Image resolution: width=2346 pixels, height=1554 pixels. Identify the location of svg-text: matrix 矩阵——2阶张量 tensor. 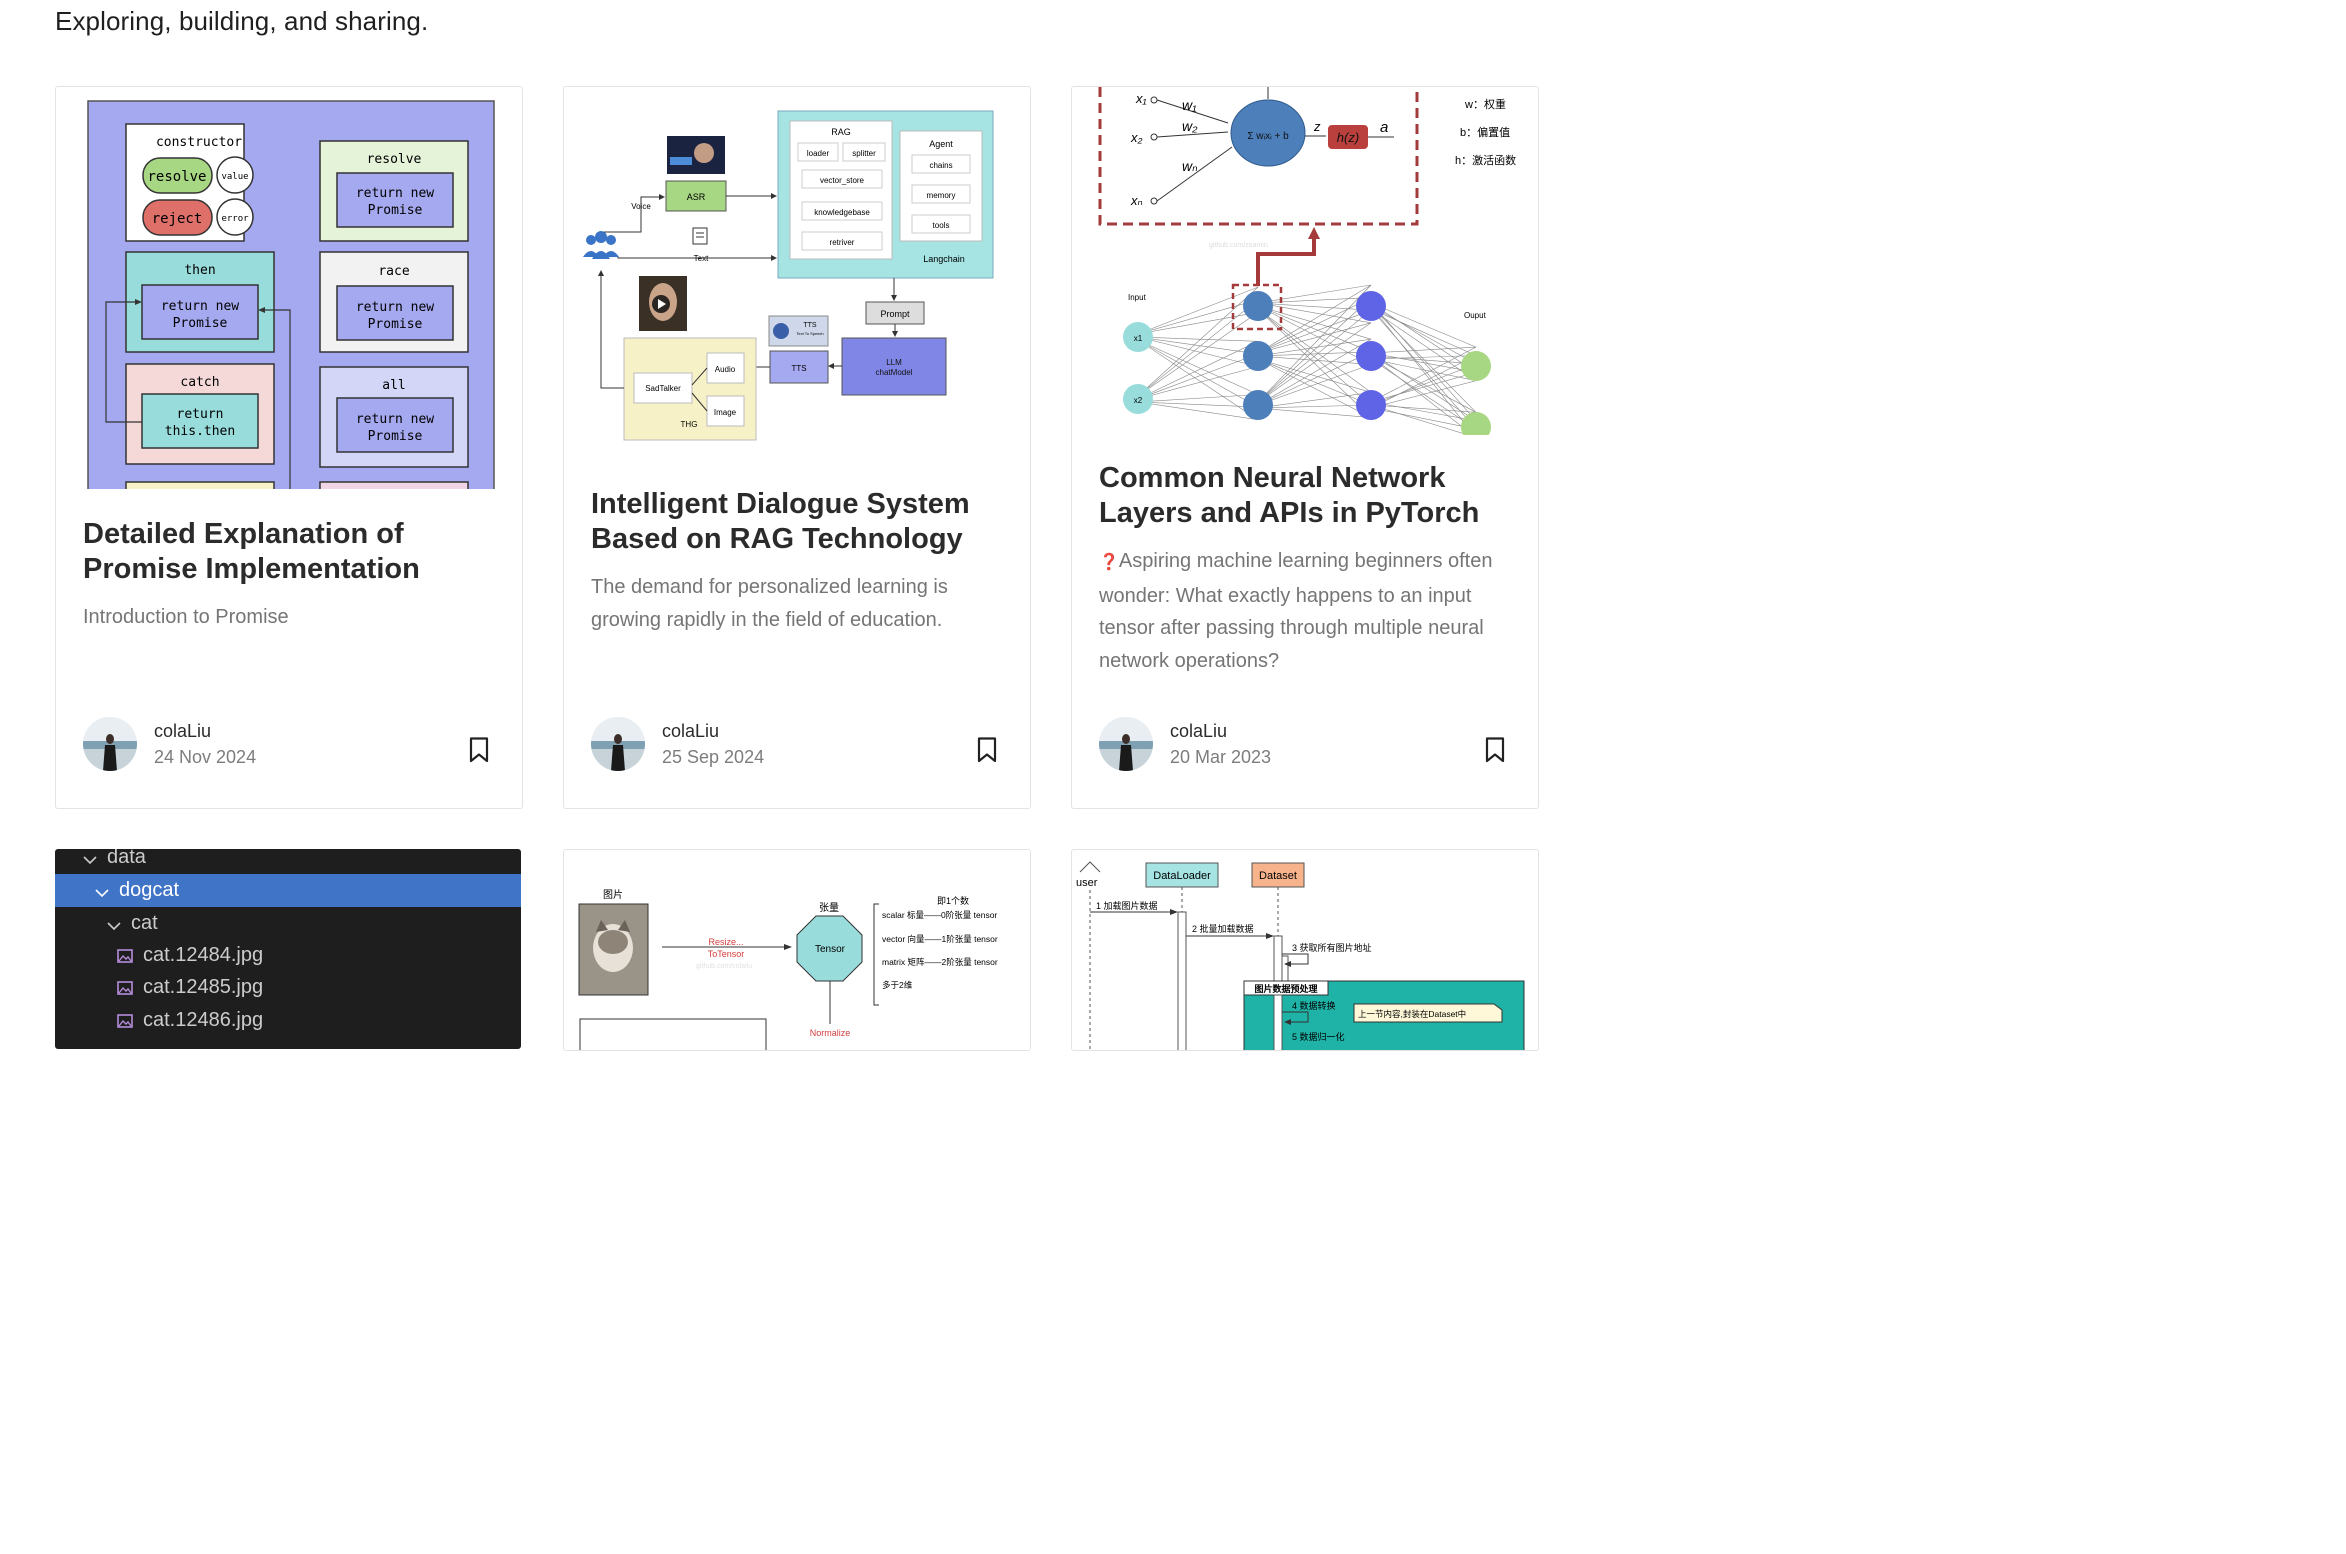
(940, 962).